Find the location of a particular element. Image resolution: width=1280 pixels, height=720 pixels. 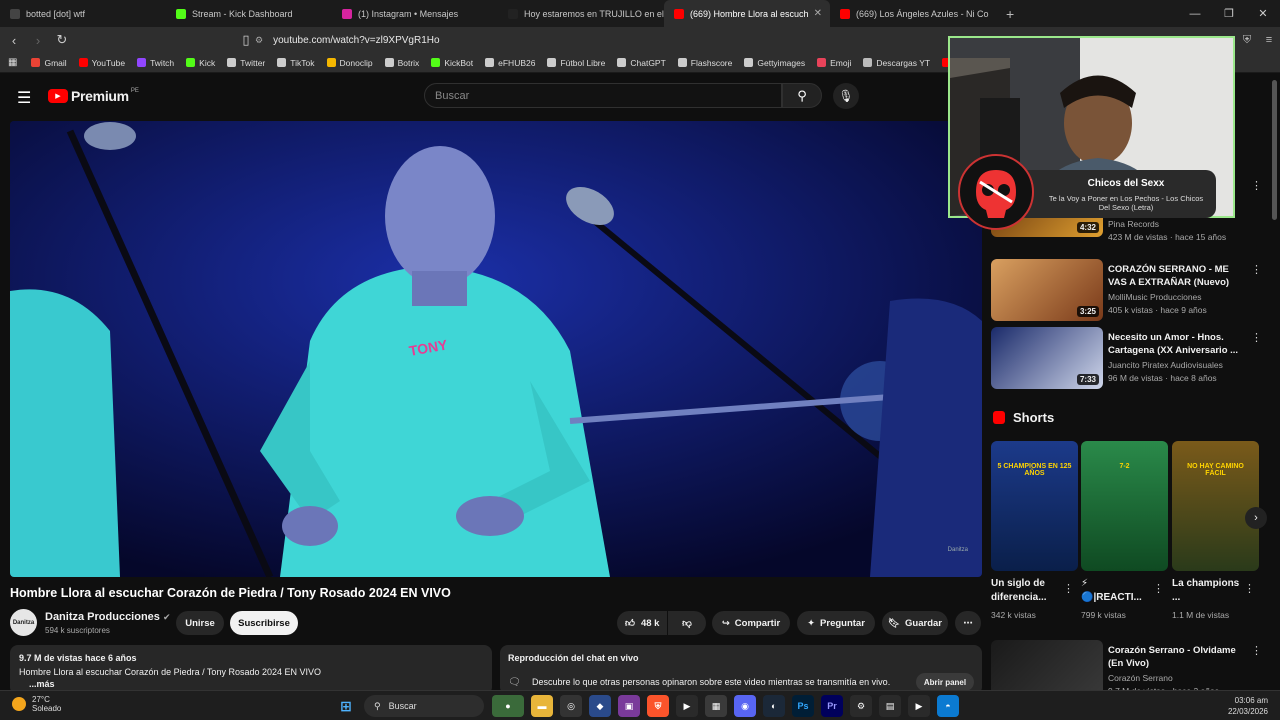

notes-icon: ▤ is located at coordinates (890, 706).